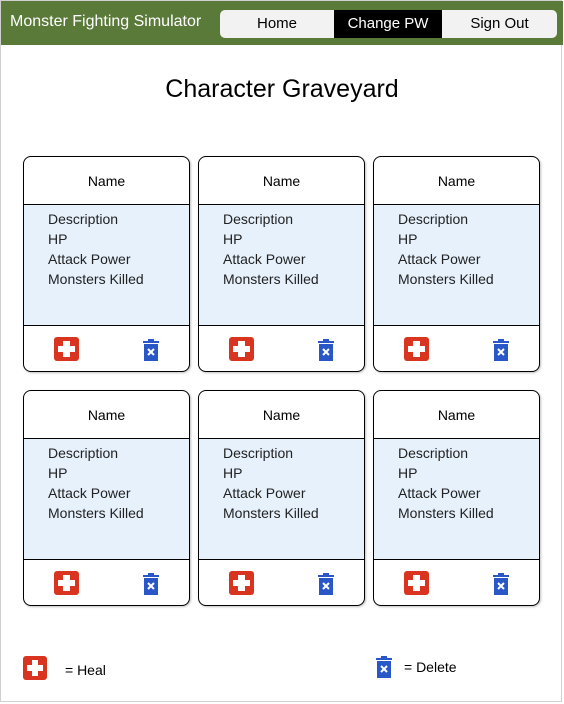  Describe the element at coordinates (282, 89) in the screenshot. I see `page-title: Character Graveyard` at that location.